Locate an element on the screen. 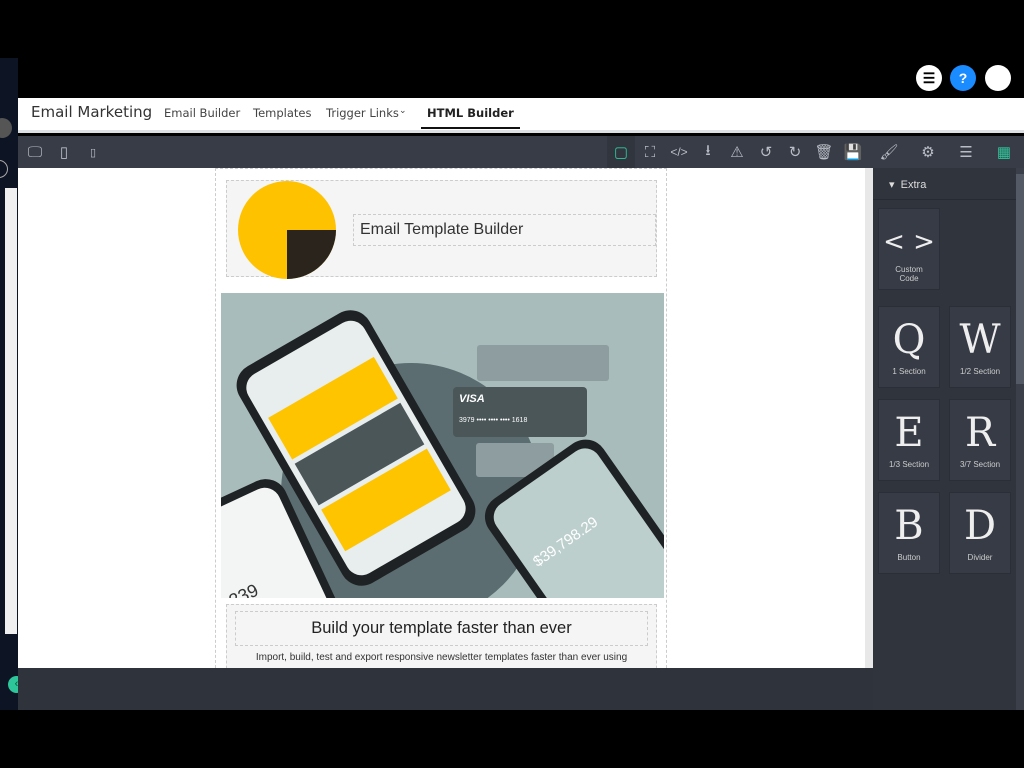  scrollbar is located at coordinates (11, 411).